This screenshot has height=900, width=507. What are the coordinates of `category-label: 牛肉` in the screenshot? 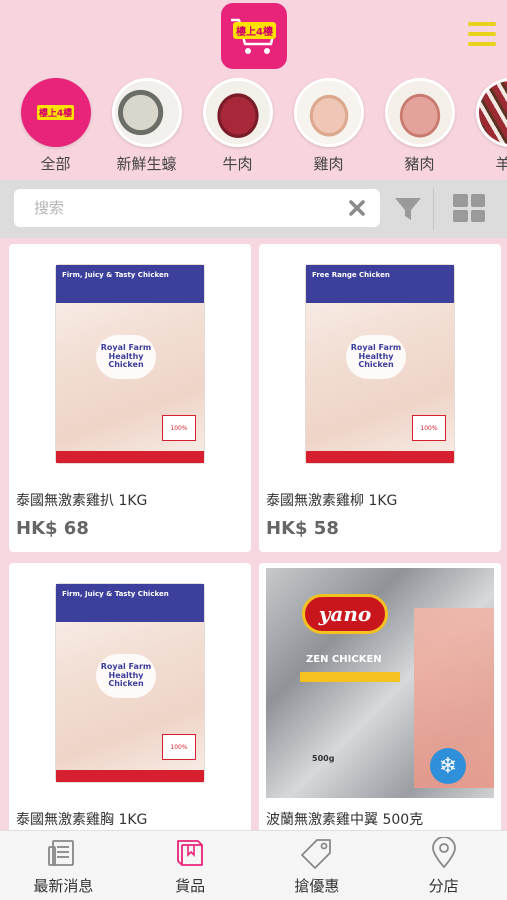 It's located at (237, 164).